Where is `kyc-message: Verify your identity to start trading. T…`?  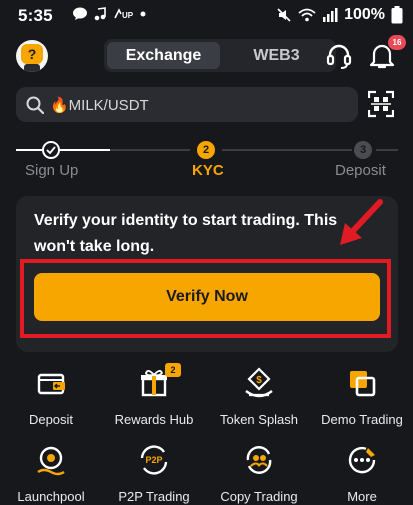 kyc-message: Verify your identity to start trading. T… is located at coordinates (186, 233).